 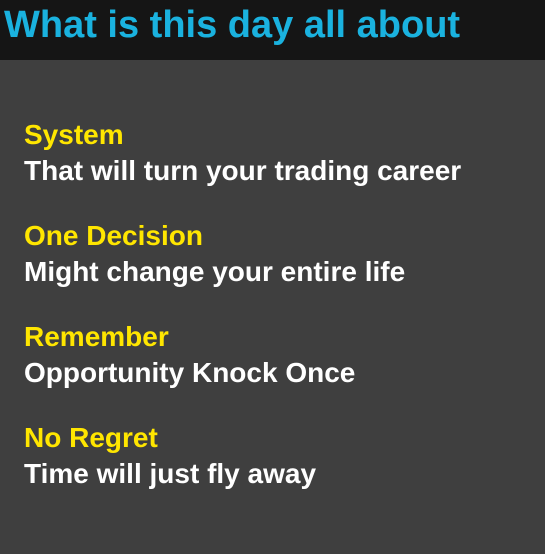 I want to click on section-text: Might change your entire life, so click(x=215, y=271).